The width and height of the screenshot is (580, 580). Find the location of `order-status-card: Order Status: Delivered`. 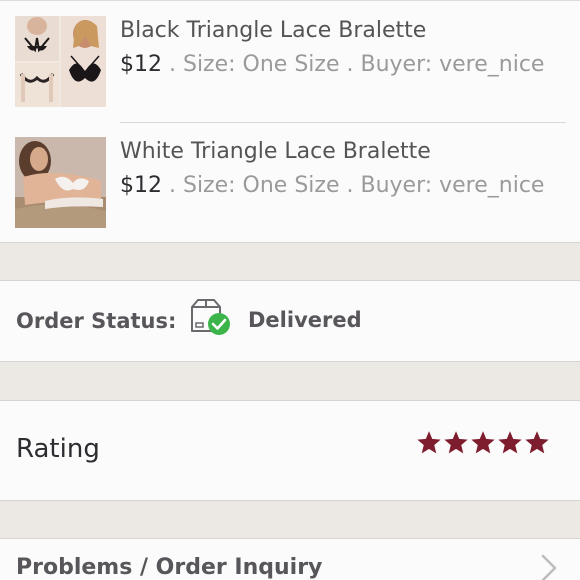

order-status-card: Order Status: Delivered is located at coordinates (290, 321).